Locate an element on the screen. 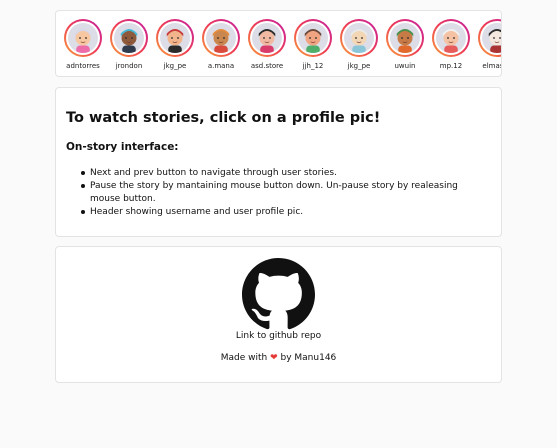 This screenshot has height=448, width=557. on-story-interface-heading: On-story interface: is located at coordinates (122, 147).